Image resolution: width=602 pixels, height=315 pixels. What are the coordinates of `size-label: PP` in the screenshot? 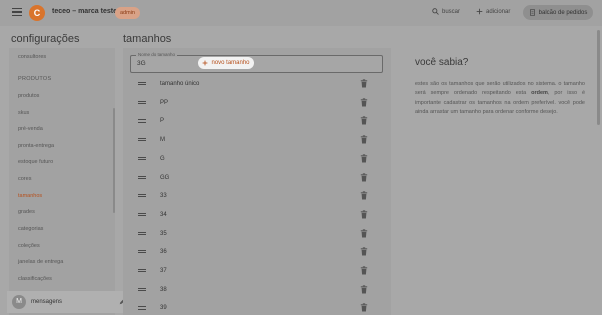 It's located at (164, 102).